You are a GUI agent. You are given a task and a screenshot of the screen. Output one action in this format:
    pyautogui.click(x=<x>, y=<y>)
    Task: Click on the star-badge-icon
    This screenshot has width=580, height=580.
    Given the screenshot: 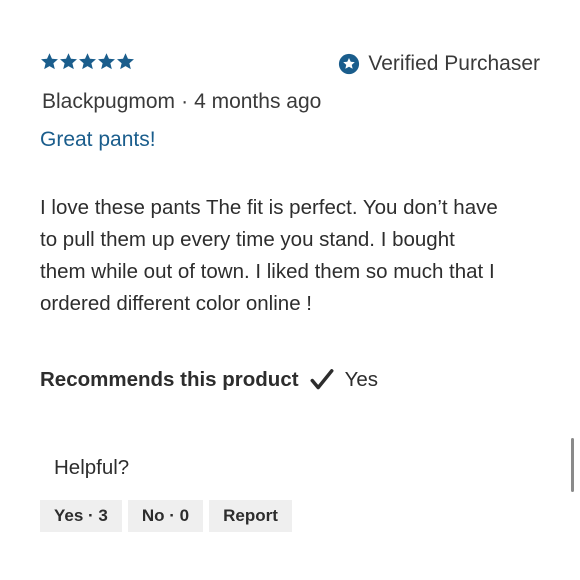 What is the action you would take?
    pyautogui.click(x=349, y=64)
    